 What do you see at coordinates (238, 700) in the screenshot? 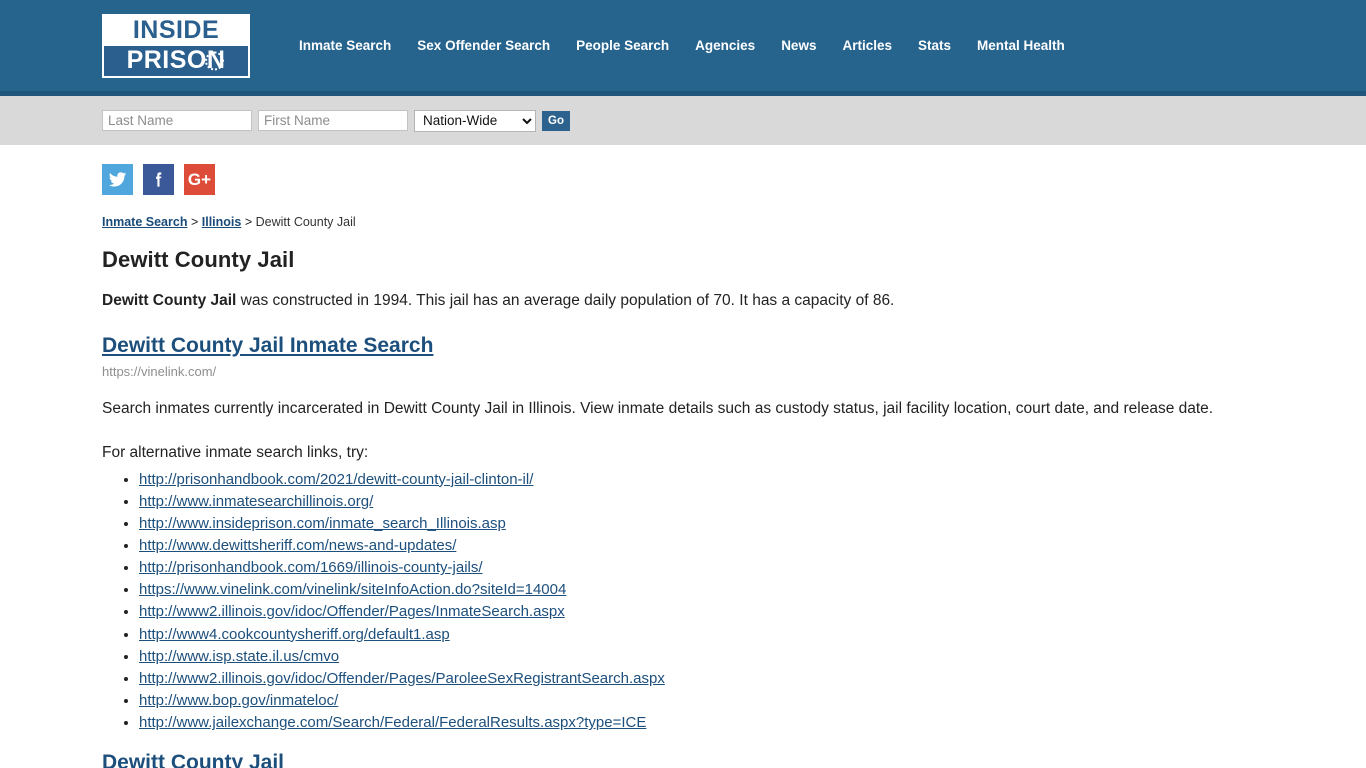
I see `alt-link: http://www.bop.gov/inmateloc/` at bounding box center [238, 700].